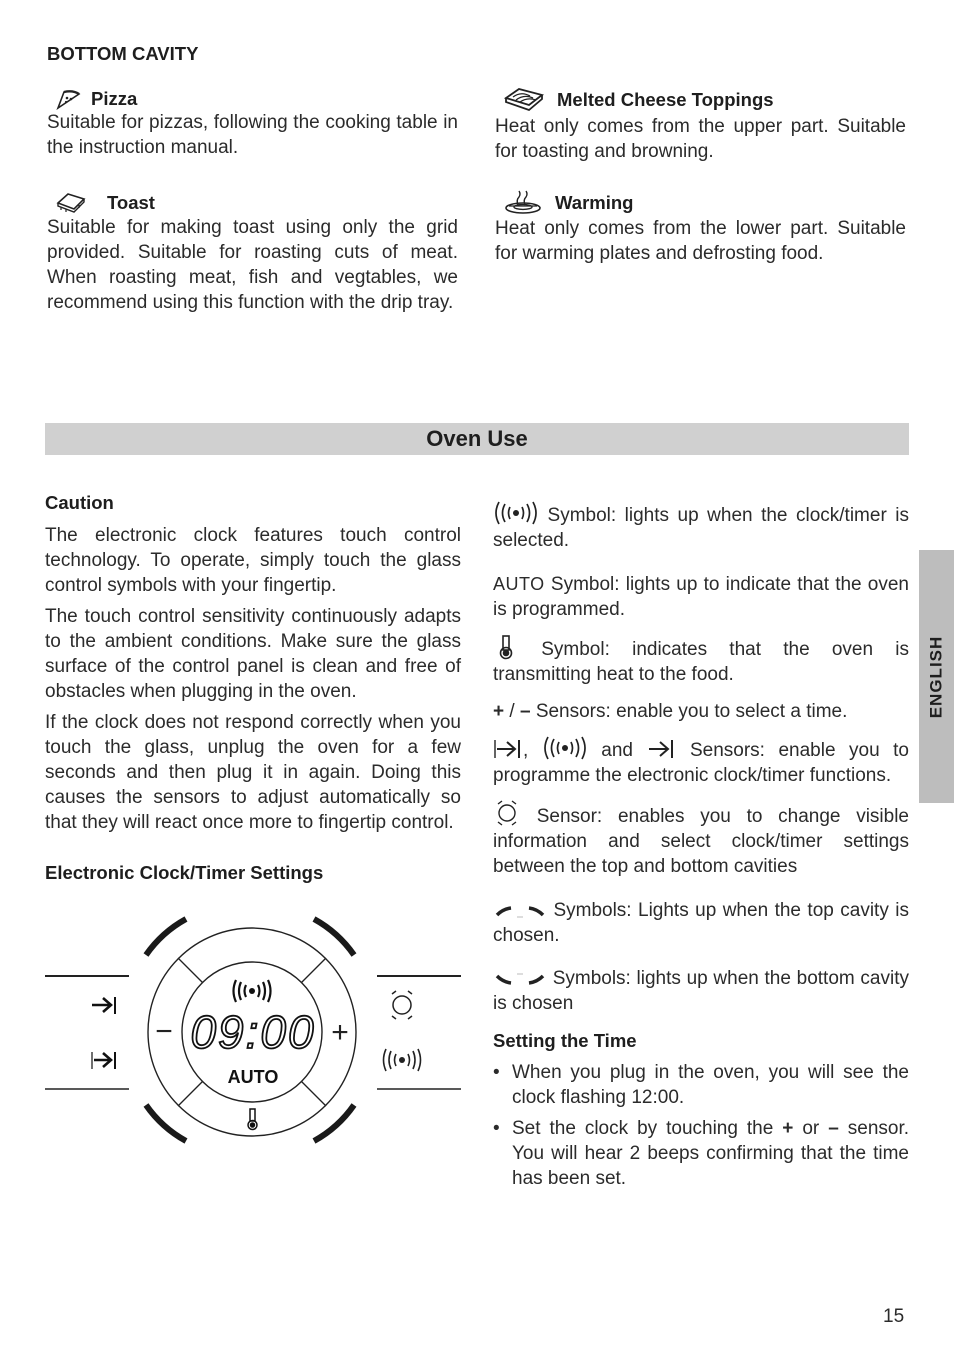 This screenshot has height=1354, width=954. What do you see at coordinates (334, 936) in the screenshot?
I see `top-right-cavity-arc` at bounding box center [334, 936].